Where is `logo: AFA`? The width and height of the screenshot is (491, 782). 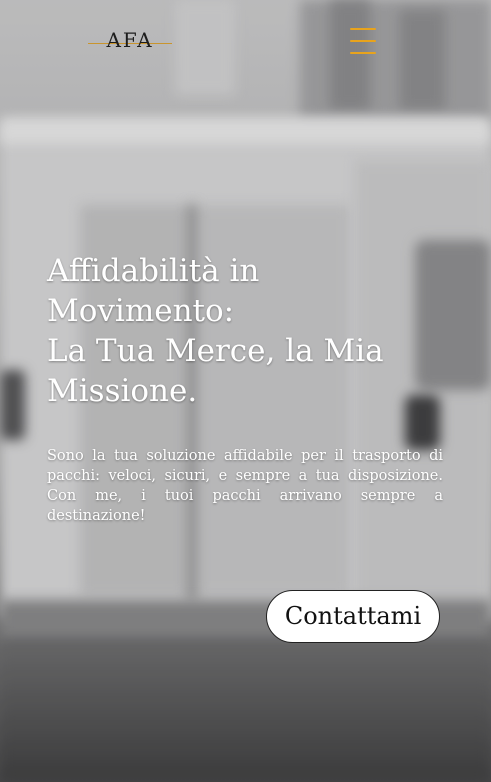
logo: AFA is located at coordinates (130, 41).